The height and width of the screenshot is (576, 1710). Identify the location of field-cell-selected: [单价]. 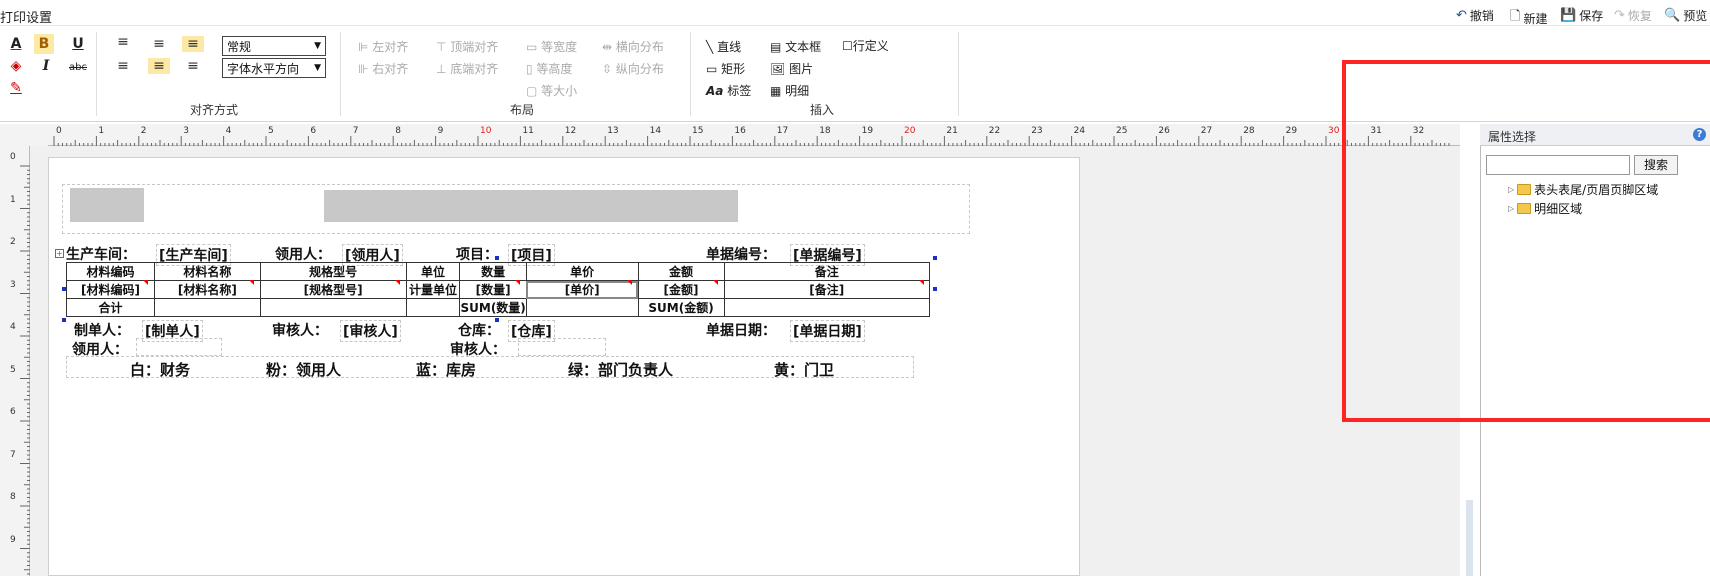
(582, 289).